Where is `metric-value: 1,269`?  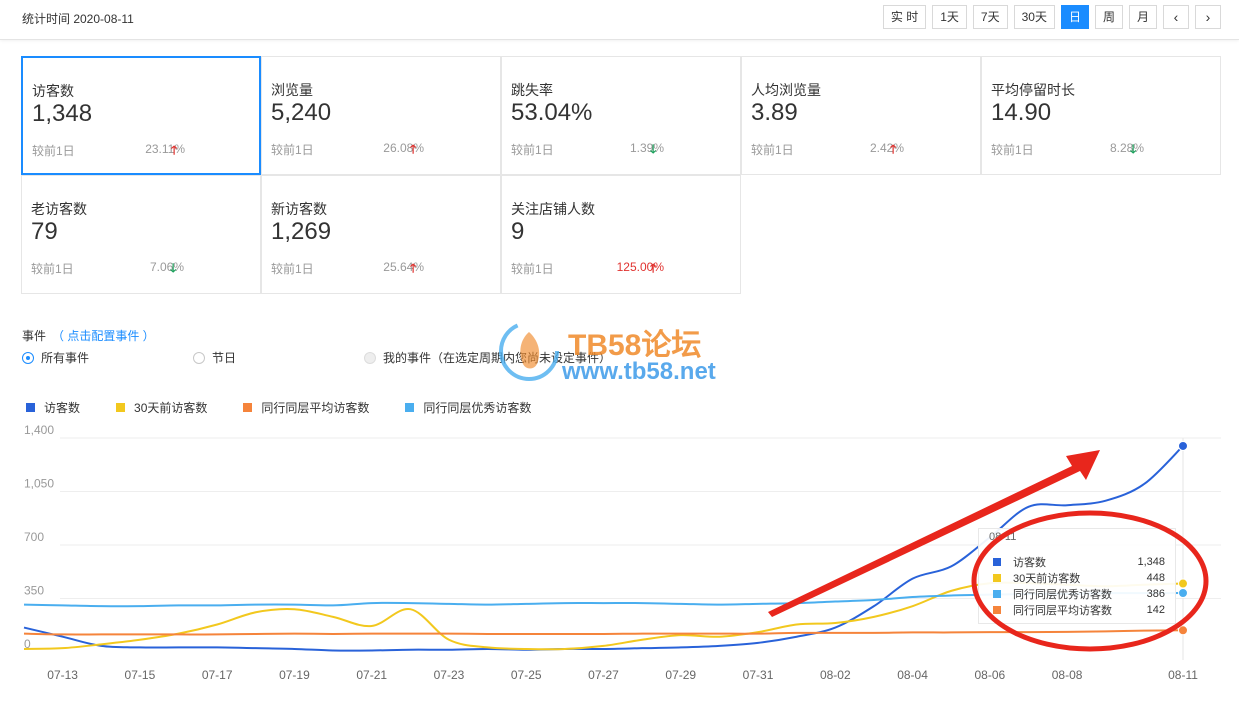 metric-value: 1,269 is located at coordinates (301, 231).